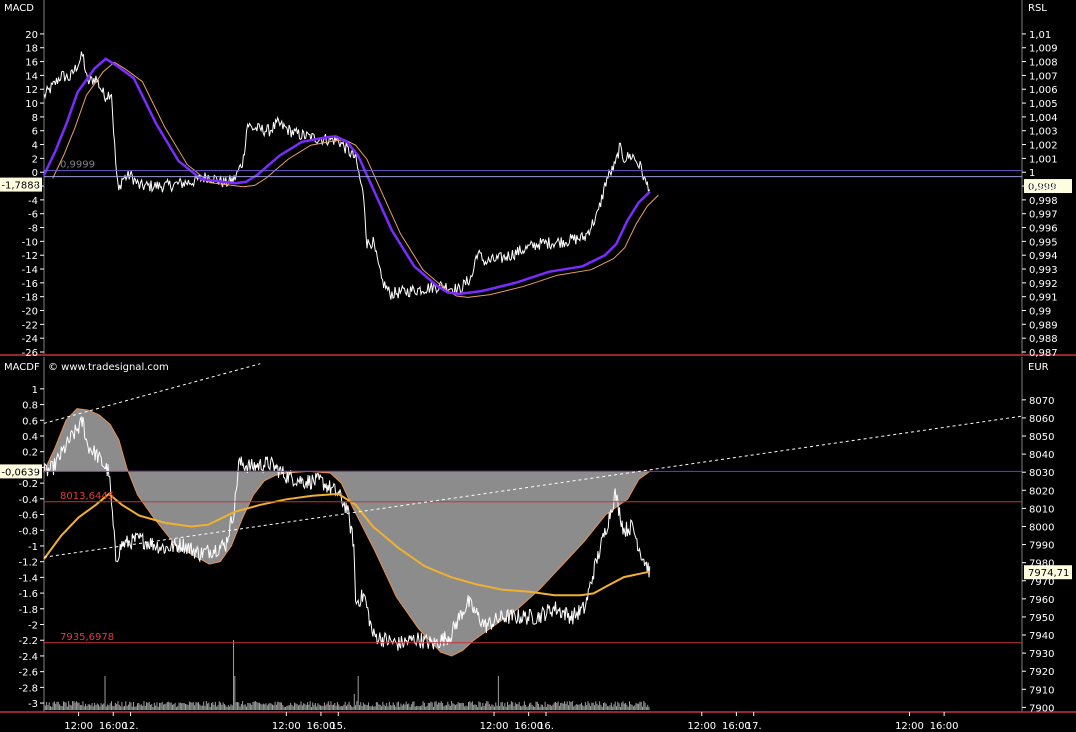 The height and width of the screenshot is (732, 1076). Describe the element at coordinates (1043, 242) in the screenshot. I see `top-right-axis-tick-label: 0,995` at that location.